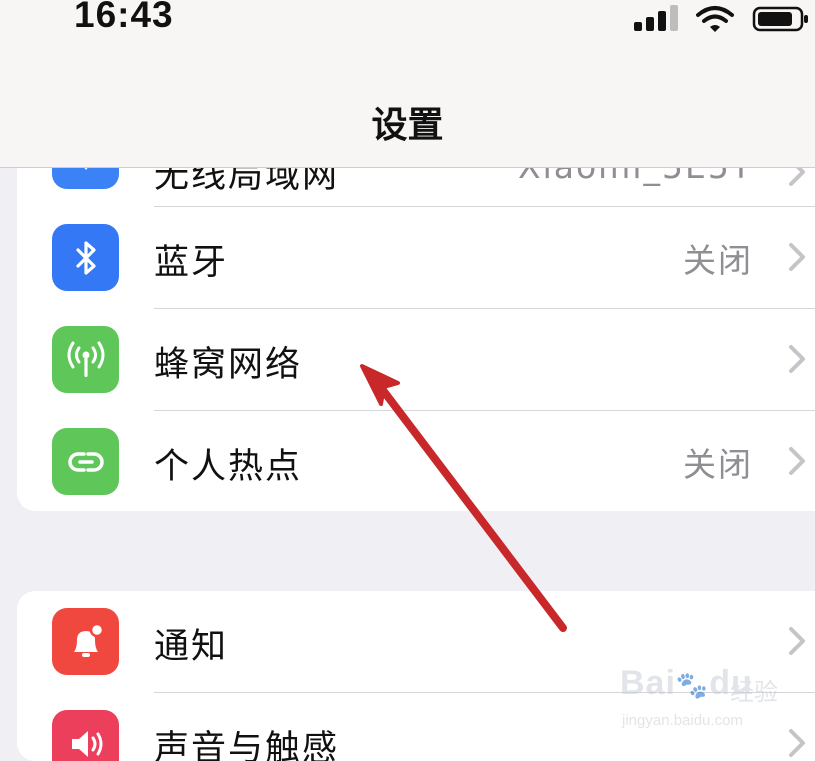 This screenshot has height=761, width=815. I want to click on settings-row-label: 蜂窝网络, so click(228, 365).